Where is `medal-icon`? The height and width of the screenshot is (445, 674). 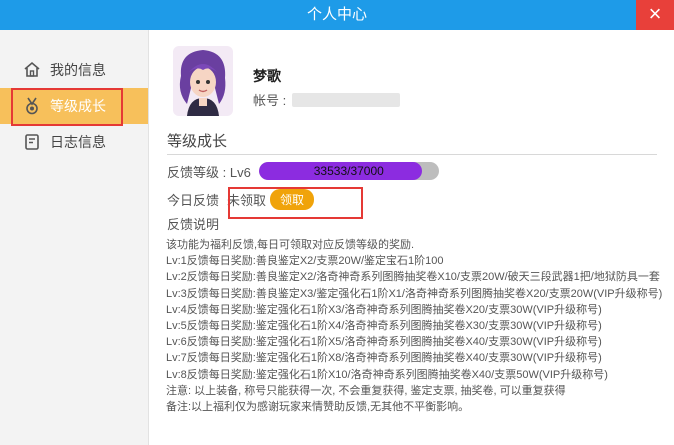
medal-icon is located at coordinates (32, 106).